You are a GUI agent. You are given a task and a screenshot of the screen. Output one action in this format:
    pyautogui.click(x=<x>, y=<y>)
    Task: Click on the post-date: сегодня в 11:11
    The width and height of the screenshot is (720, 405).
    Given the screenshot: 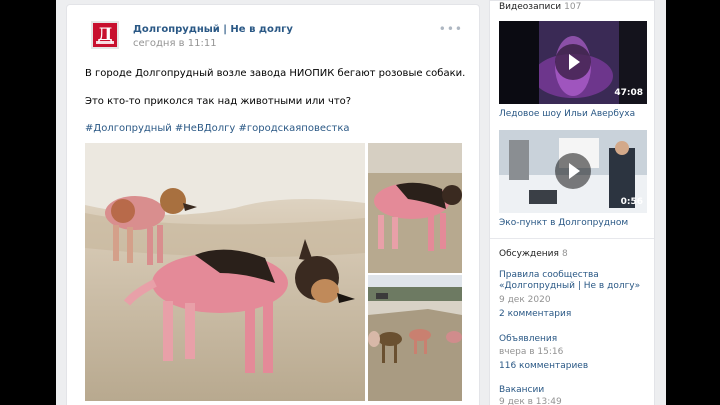 What is the action you would take?
    pyautogui.click(x=175, y=43)
    